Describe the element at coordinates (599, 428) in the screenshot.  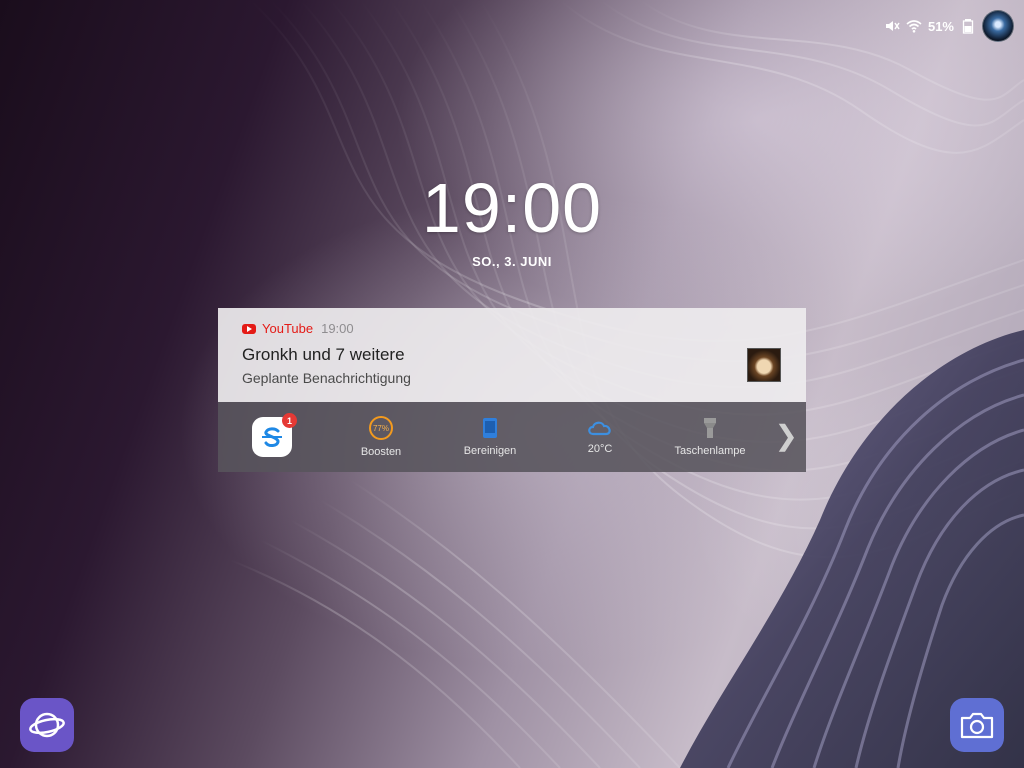
I see `cloud-weather-icon` at that location.